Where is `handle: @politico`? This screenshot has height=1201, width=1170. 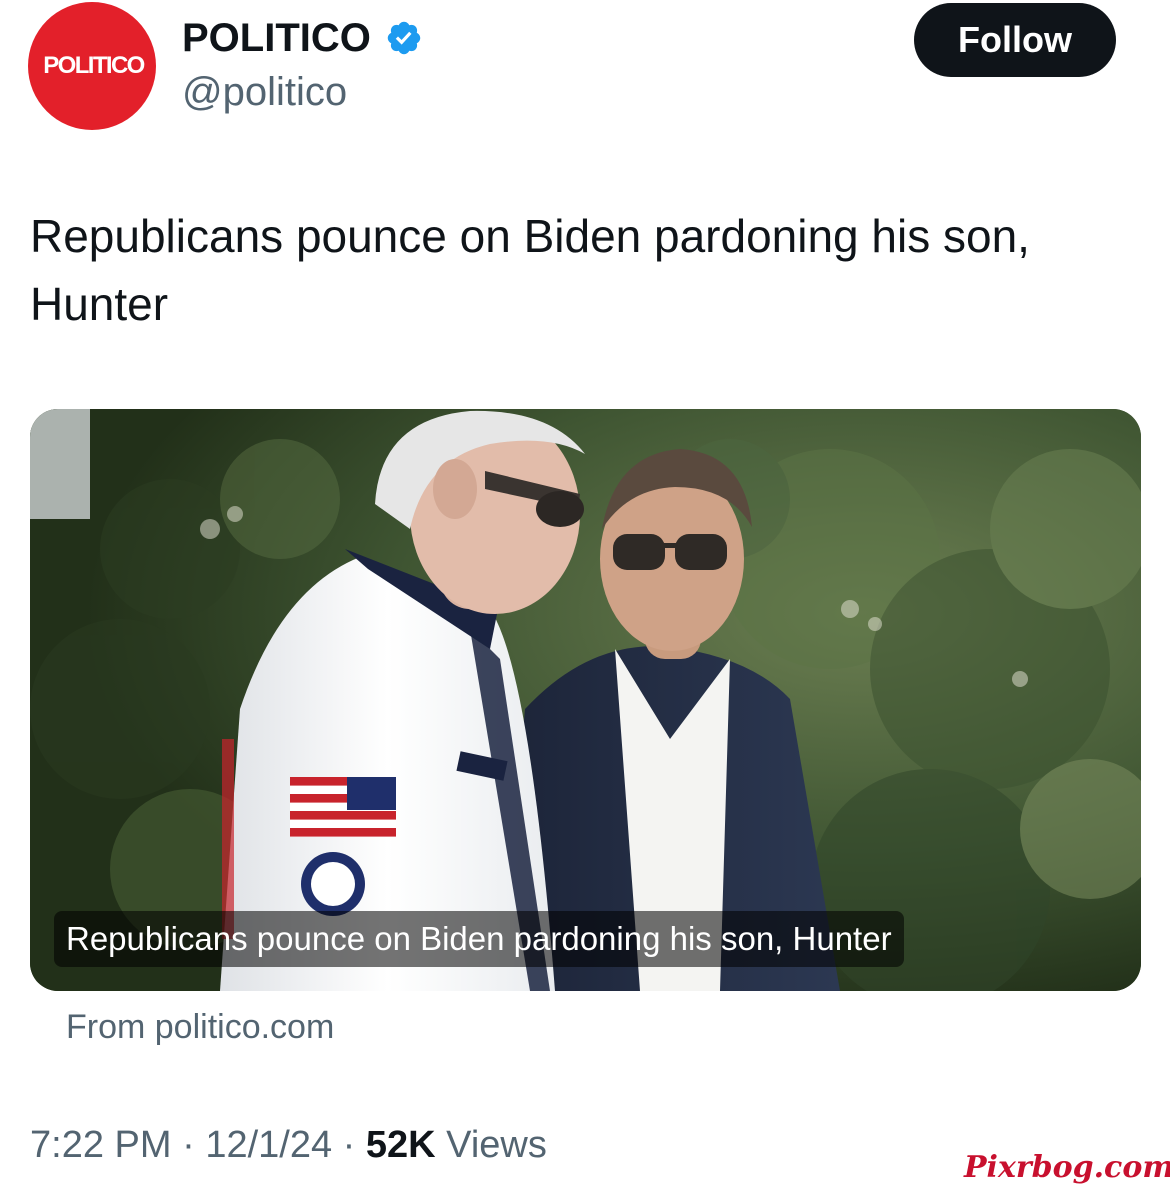
handle: @politico is located at coordinates (264, 92).